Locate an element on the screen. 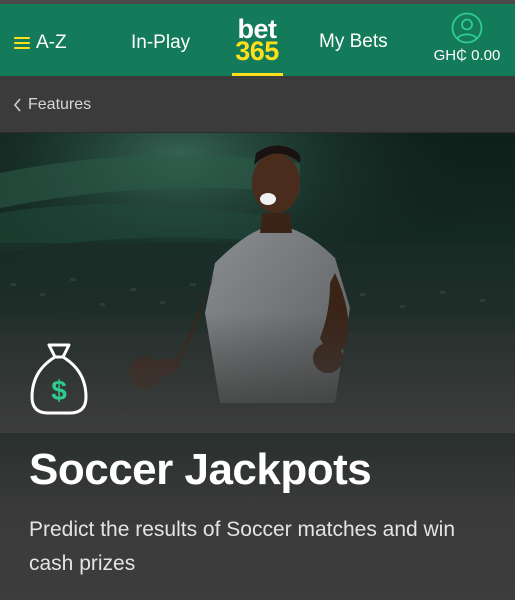 The image size is (515, 600). account-button: GH₵ 0.00 is located at coordinates (467, 43).